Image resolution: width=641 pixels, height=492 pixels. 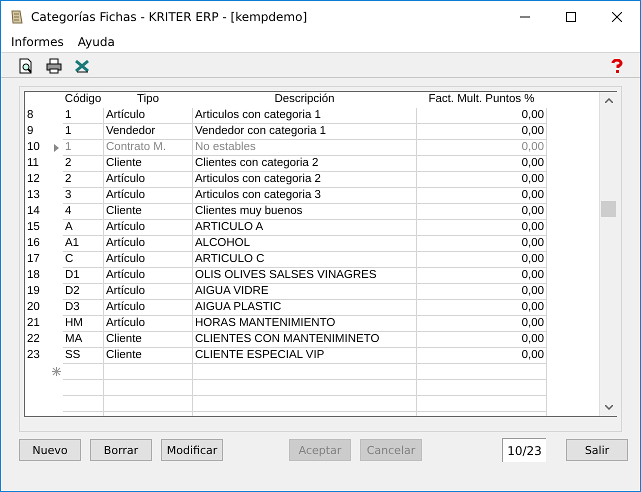 What do you see at coordinates (148, 99) in the screenshot?
I see `column-header: Tipo` at bounding box center [148, 99].